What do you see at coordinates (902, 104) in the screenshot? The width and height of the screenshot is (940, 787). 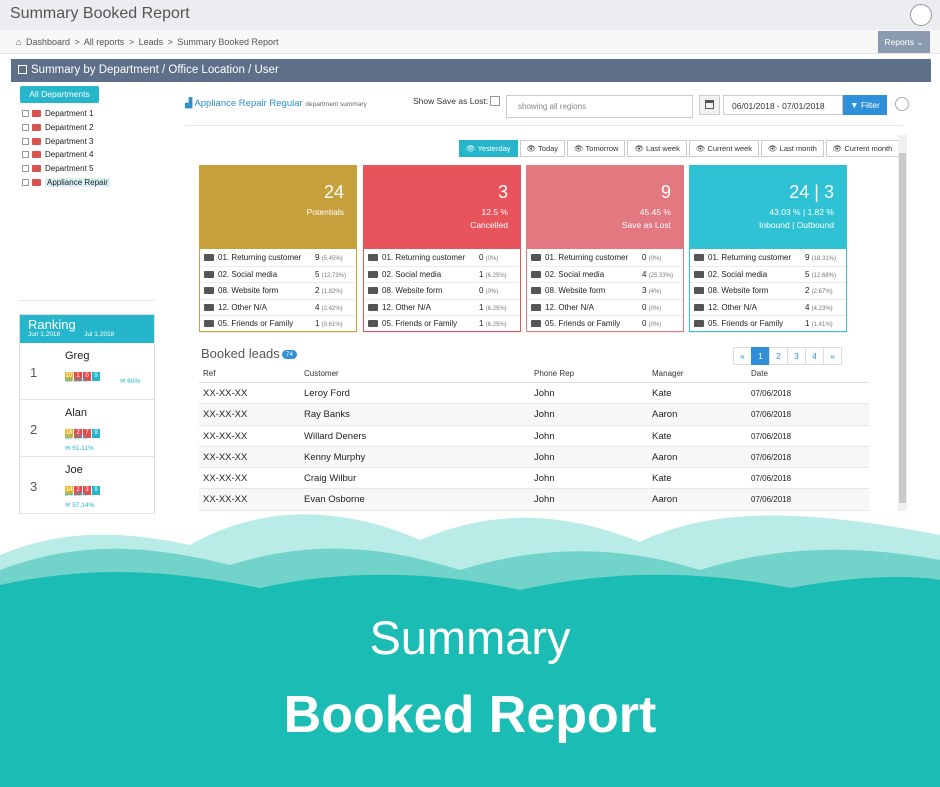 I see `expand-icon` at bounding box center [902, 104].